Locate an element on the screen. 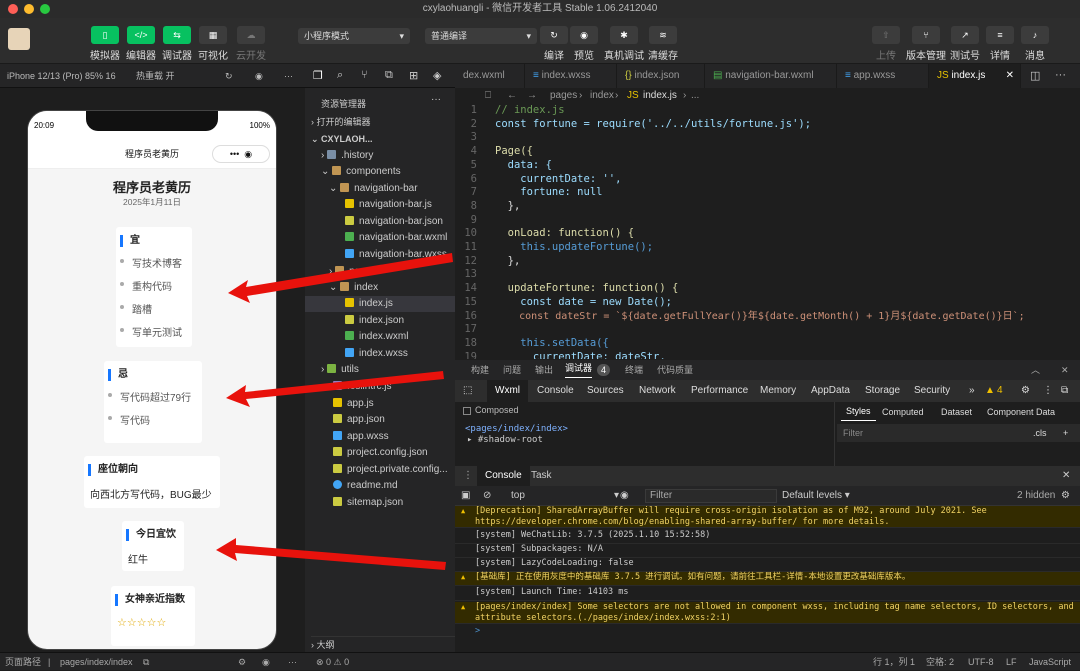 The height and width of the screenshot is (671, 1080). tab-problems: 问题 is located at coordinates (512, 370).